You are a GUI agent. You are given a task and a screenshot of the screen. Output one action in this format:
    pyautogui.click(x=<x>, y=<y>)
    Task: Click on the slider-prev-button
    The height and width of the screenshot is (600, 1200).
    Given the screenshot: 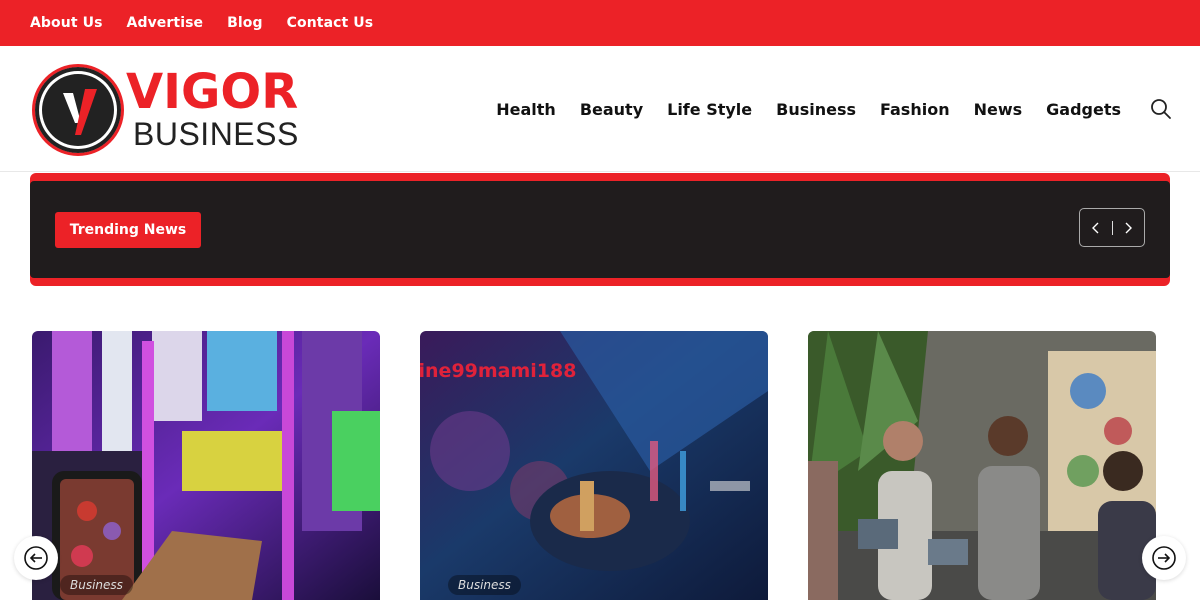 What is the action you would take?
    pyautogui.click(x=36, y=558)
    